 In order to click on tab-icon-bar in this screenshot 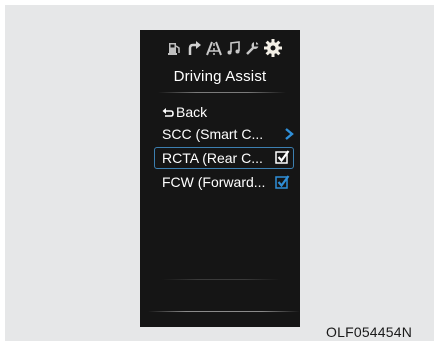, I will do `click(220, 48)`.